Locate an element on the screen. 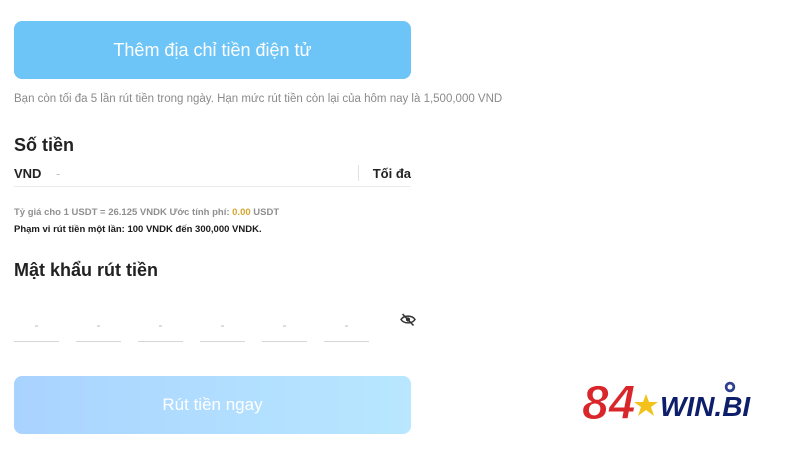 Image resolution: width=800 pixels, height=450 pixels. withdraw-now-button: Rút tiền ngay is located at coordinates (212, 405).